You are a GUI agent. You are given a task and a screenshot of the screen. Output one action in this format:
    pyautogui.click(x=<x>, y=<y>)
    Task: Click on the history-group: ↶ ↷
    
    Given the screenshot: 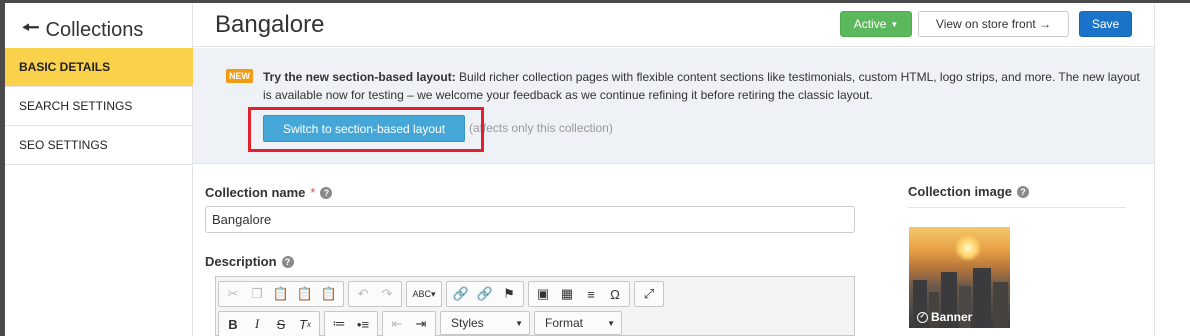 What is the action you would take?
    pyautogui.click(x=375, y=294)
    